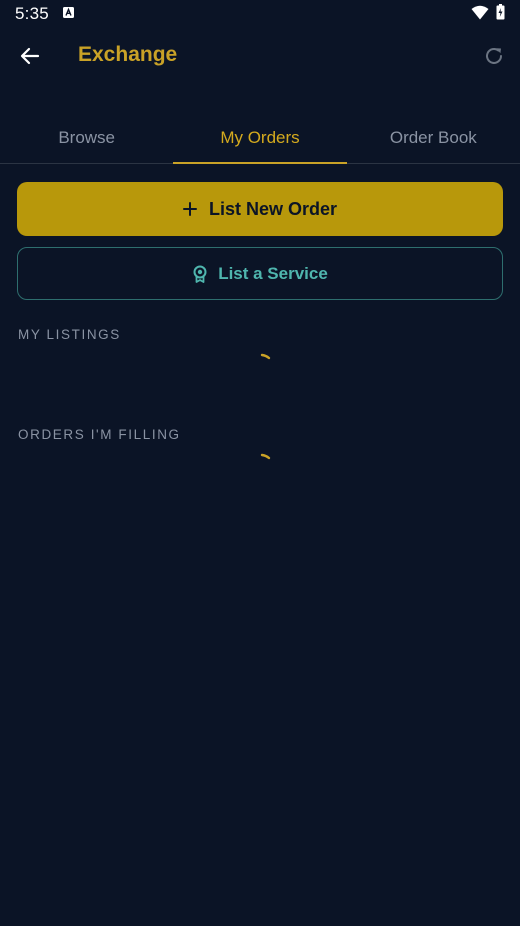 This screenshot has width=520, height=926. Describe the element at coordinates (494, 56) in the screenshot. I see `refresh-icon` at that location.